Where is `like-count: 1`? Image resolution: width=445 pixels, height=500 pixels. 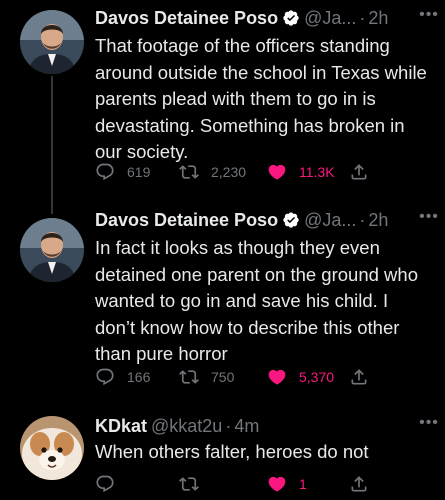
like-count: 1 is located at coordinates (303, 484).